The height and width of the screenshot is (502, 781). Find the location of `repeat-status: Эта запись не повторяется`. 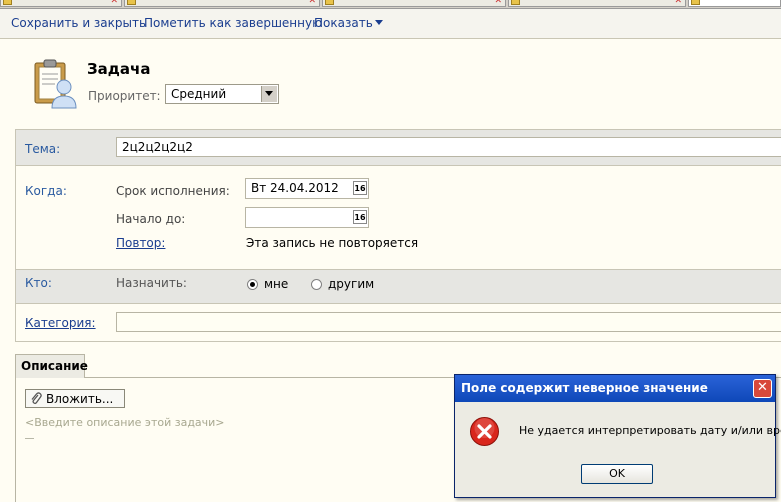

repeat-status: Эта запись не повторяется is located at coordinates (332, 243).